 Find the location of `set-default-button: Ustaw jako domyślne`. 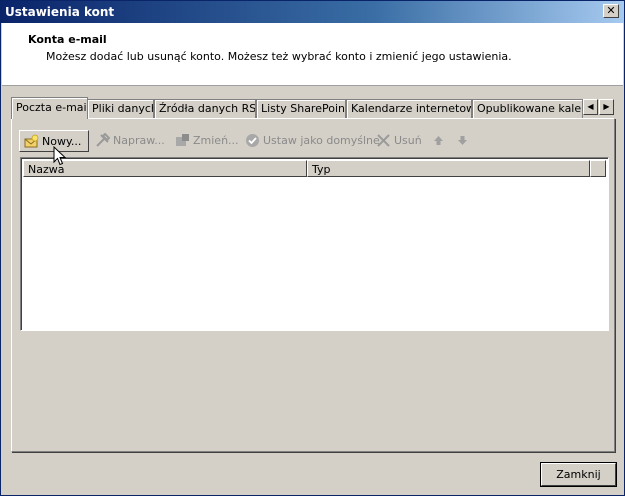

set-default-button: Ustaw jako domyślne is located at coordinates (310, 141).